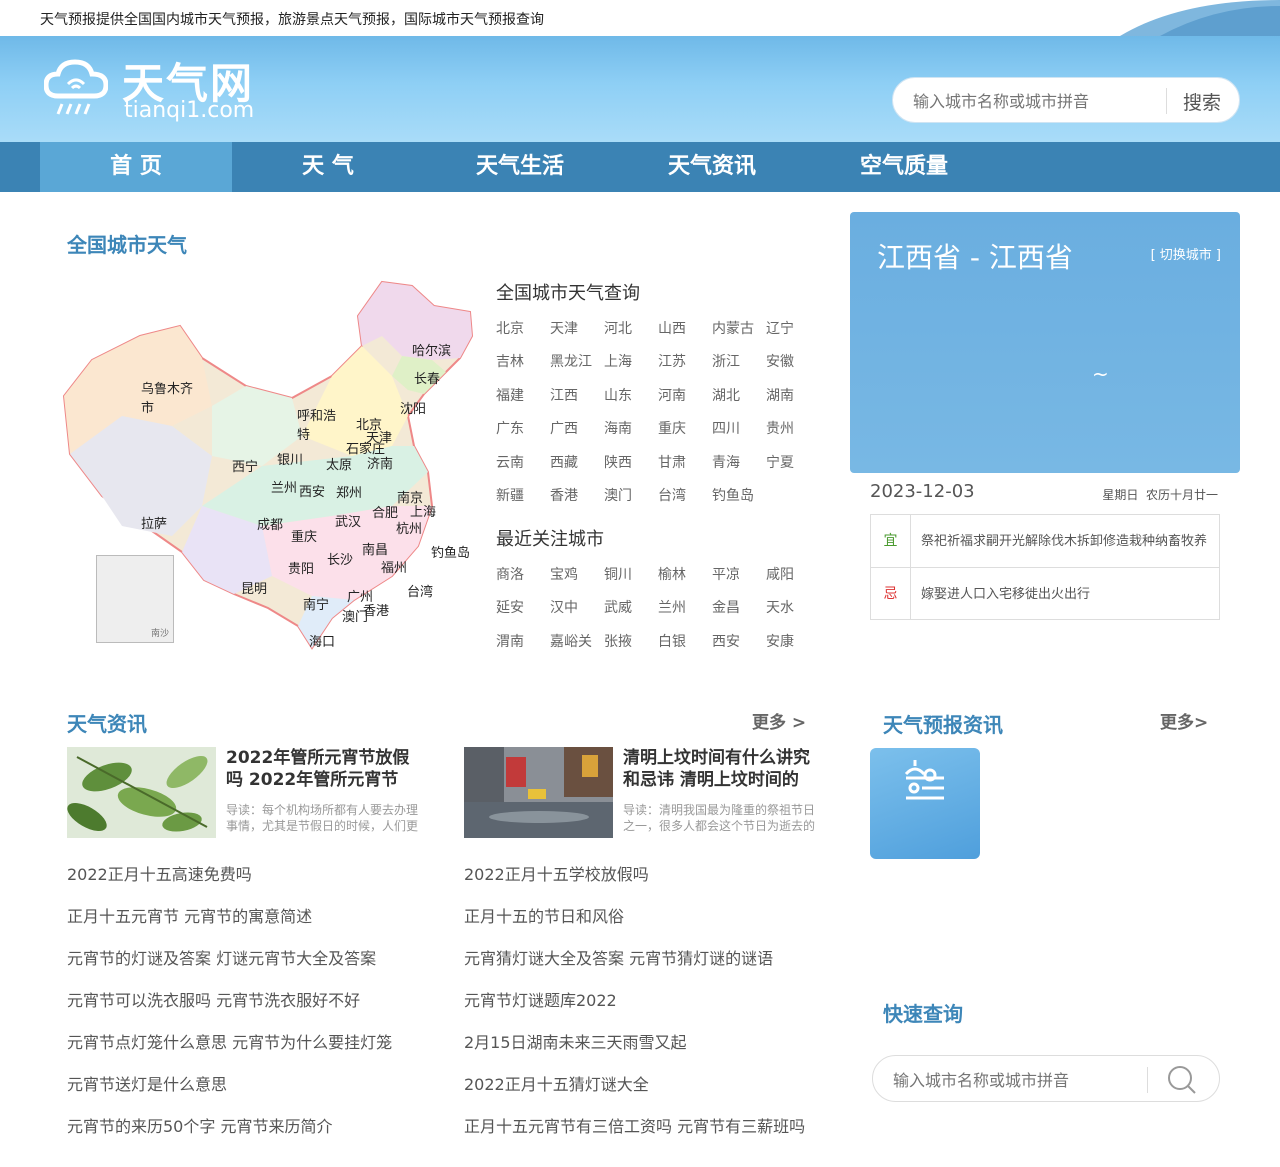 Image resolution: width=1280 pixels, height=1167 pixels. What do you see at coordinates (290, 458) in the screenshot?
I see `map-city: 银川` at bounding box center [290, 458].